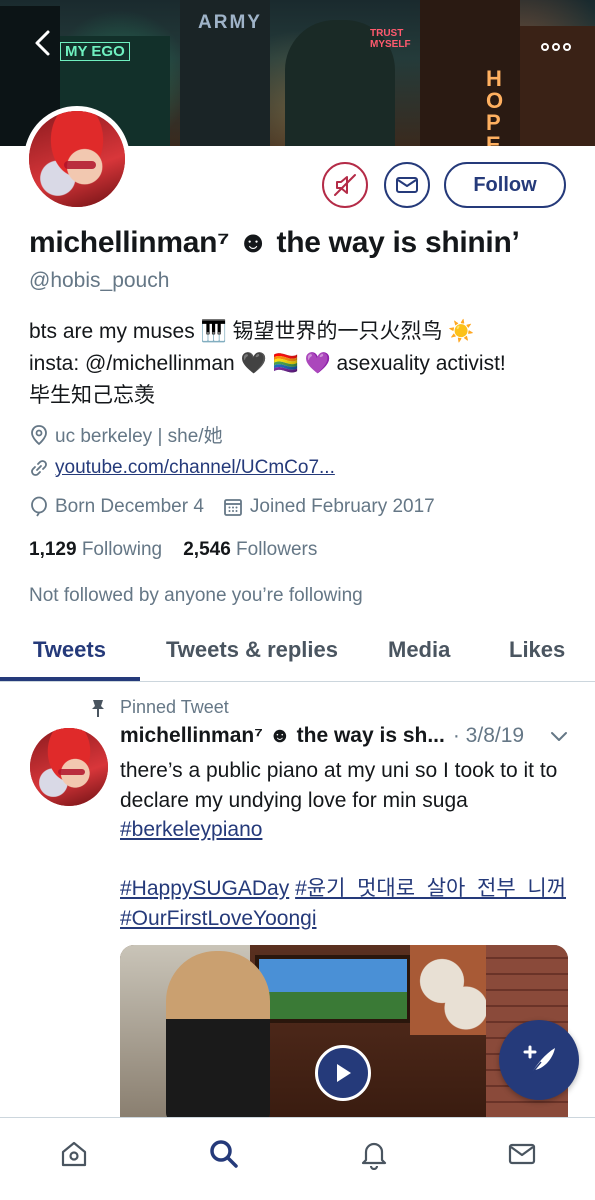 The height and width of the screenshot is (1200, 595). Describe the element at coordinates (252, 650) in the screenshot. I see `tab-tweets-replies: Tweets & replies` at that location.